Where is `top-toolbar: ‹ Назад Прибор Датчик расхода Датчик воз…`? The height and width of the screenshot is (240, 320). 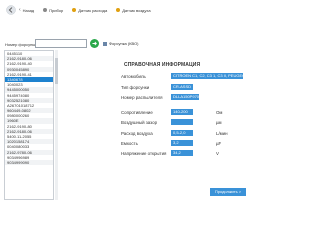
top-toolbar: ‹ Назад Прибор Датчик расхода Датчик воз… is located at coordinates (125, 17).